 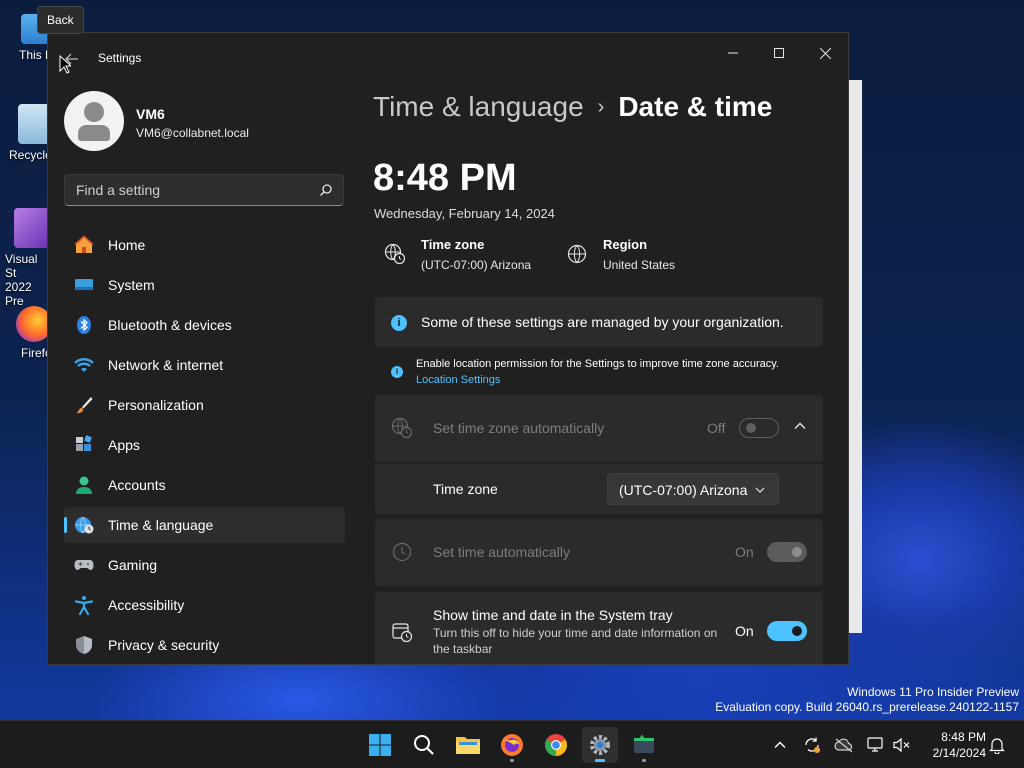 I want to click on breadcrumb: Time & language › Date & time, so click(x=572, y=107).